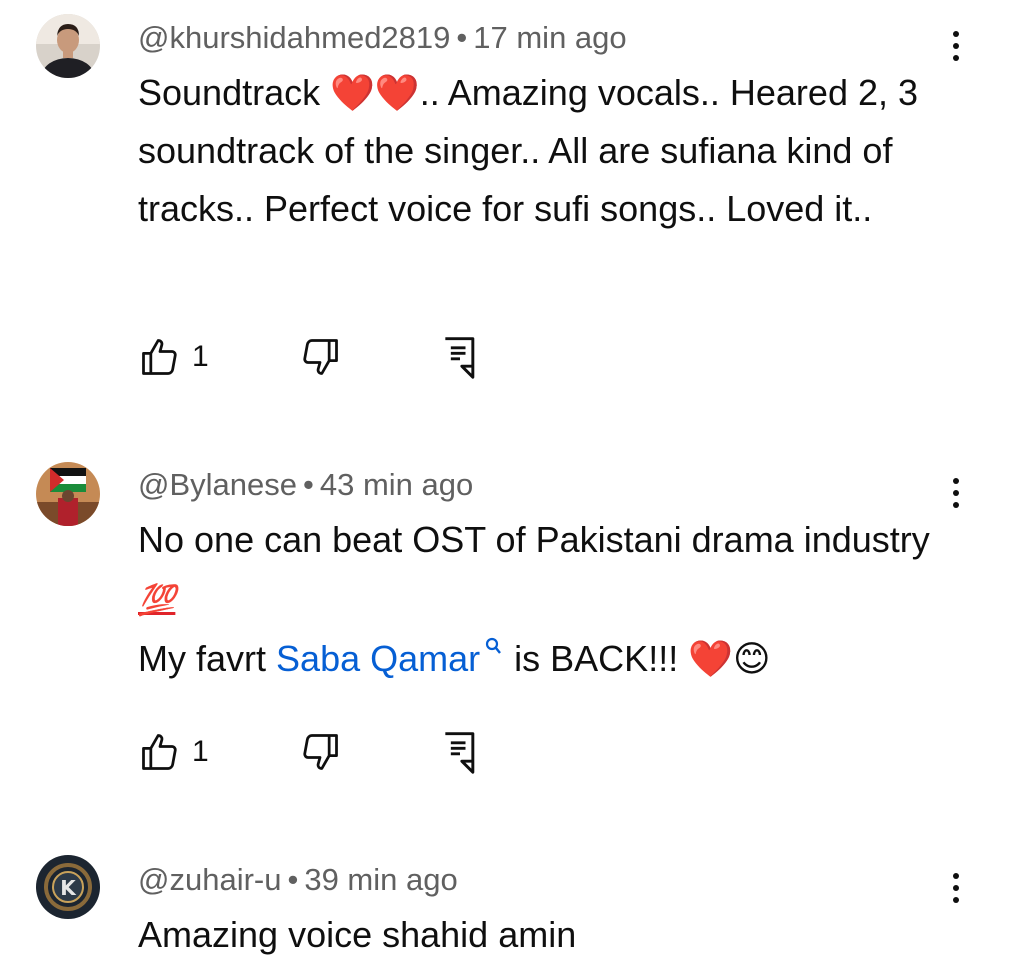 This screenshot has height=977, width=1024. I want to click on search-icon, so click(494, 645).